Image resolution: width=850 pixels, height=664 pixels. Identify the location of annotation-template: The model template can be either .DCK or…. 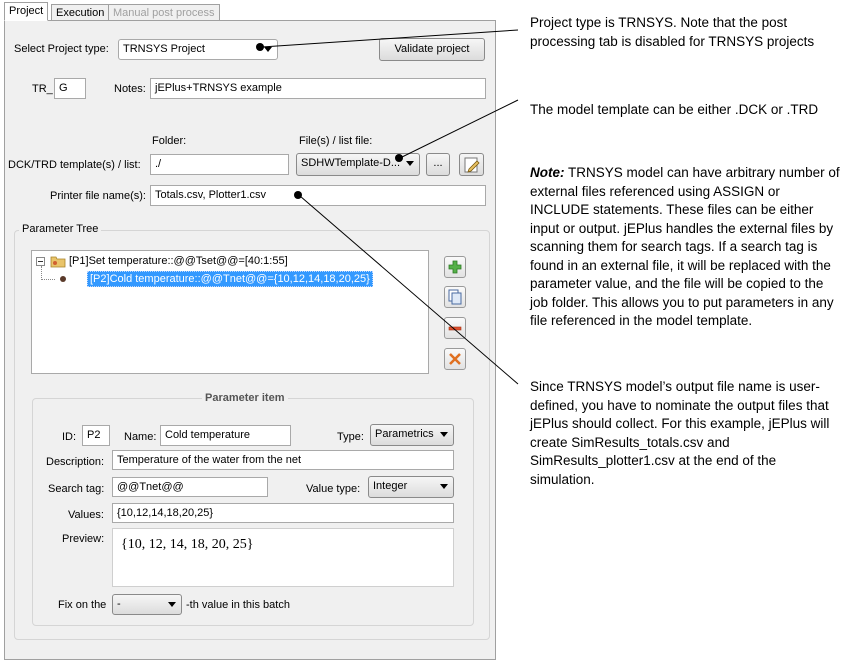
(674, 109).